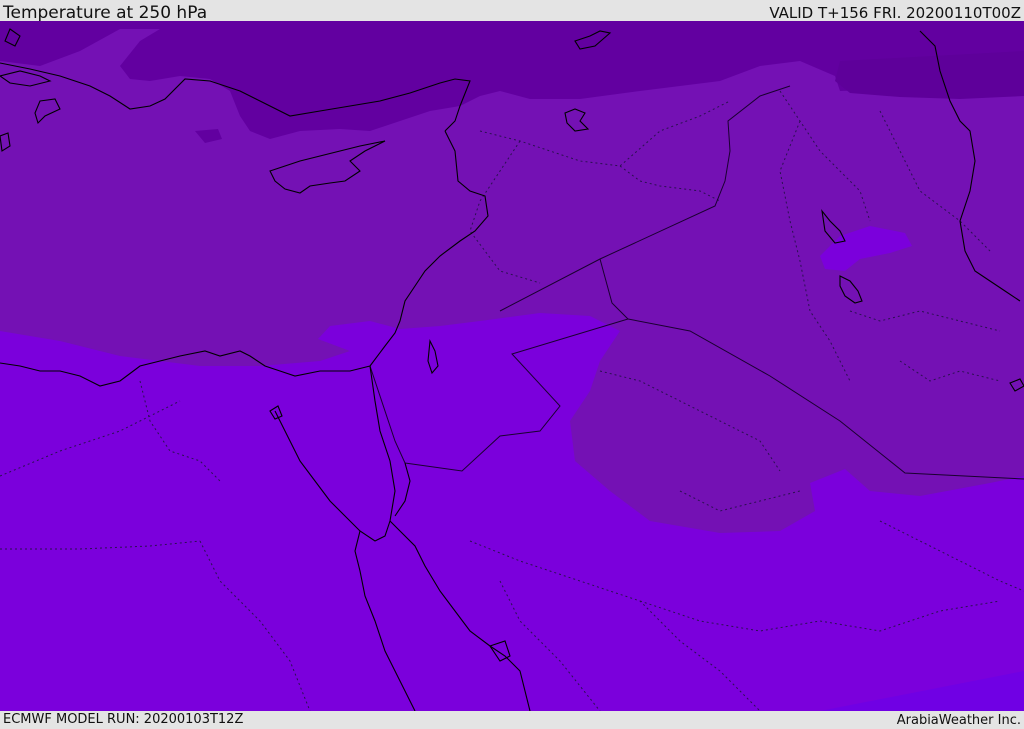 Image resolution: width=1024 pixels, height=729 pixels. I want to click on valid-time: VALID T+156 FRI. 20200110T00Z, so click(895, 13).